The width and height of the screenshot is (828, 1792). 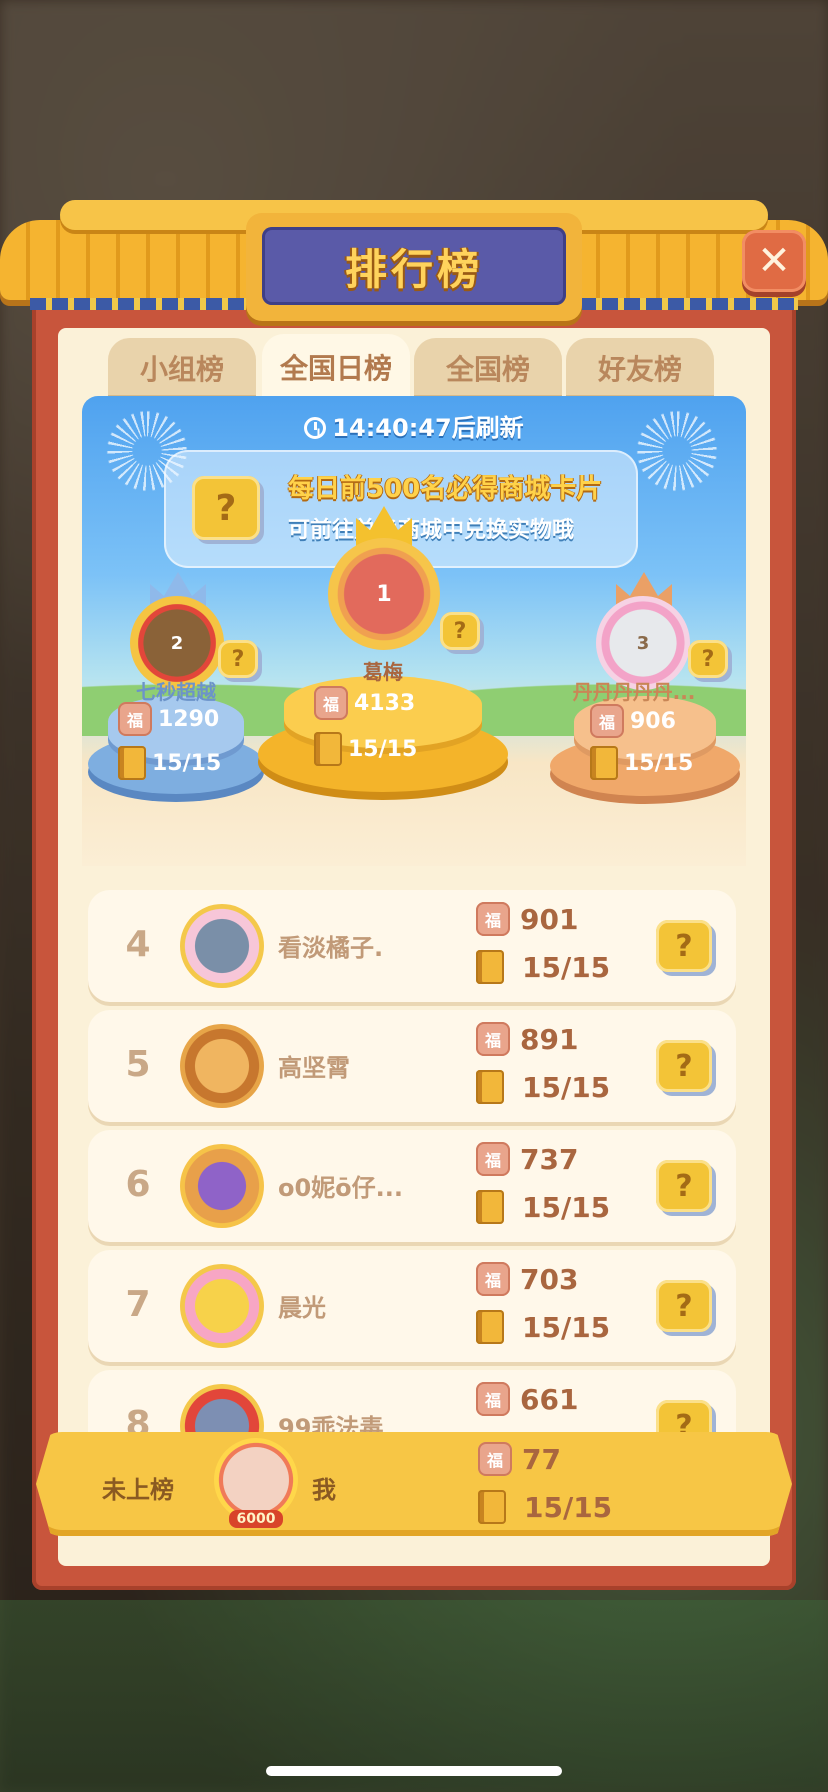 I want to click on avatar: 6000, so click(x=256, y=1483).